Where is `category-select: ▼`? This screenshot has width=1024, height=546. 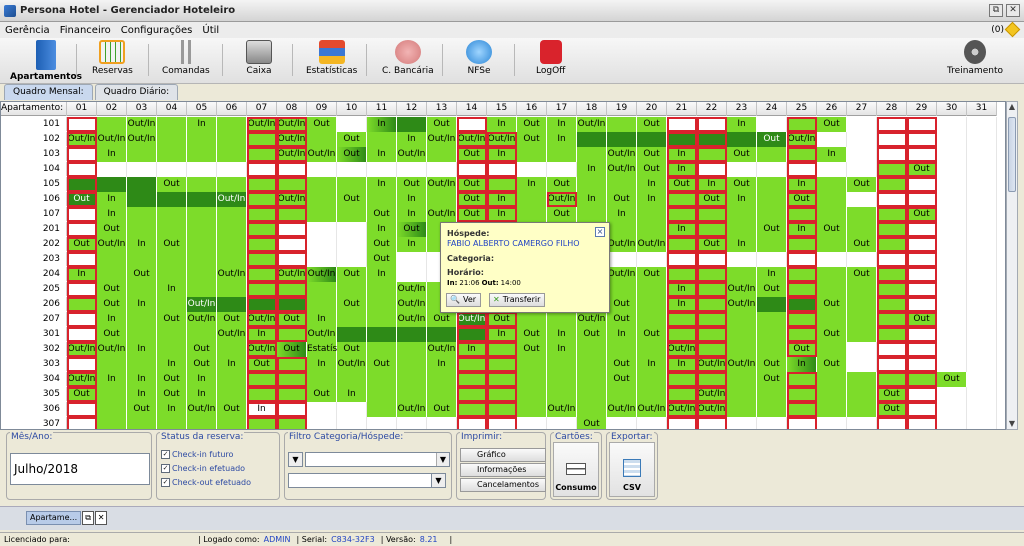 category-select: ▼ is located at coordinates (377, 459).